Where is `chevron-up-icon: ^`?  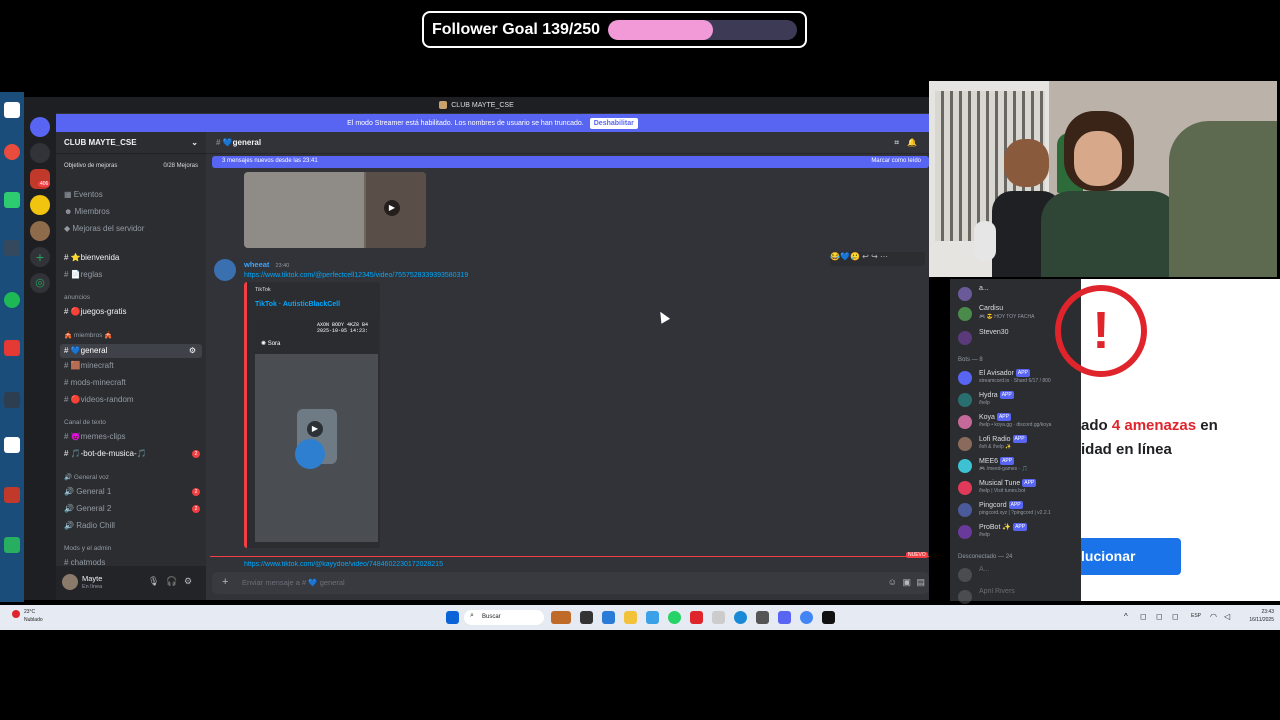 chevron-up-icon: ^ is located at coordinates (1126, 616).